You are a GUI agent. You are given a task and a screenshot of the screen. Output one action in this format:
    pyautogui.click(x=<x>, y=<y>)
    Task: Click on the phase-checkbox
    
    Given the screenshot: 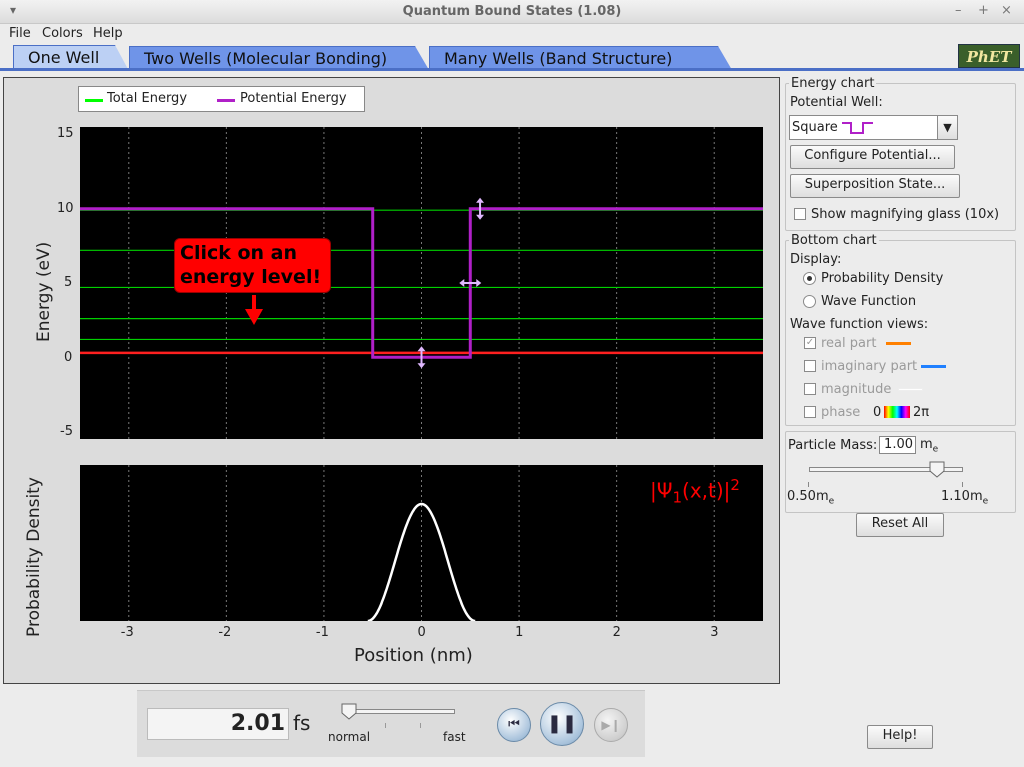 What is the action you would take?
    pyautogui.click(x=810, y=412)
    